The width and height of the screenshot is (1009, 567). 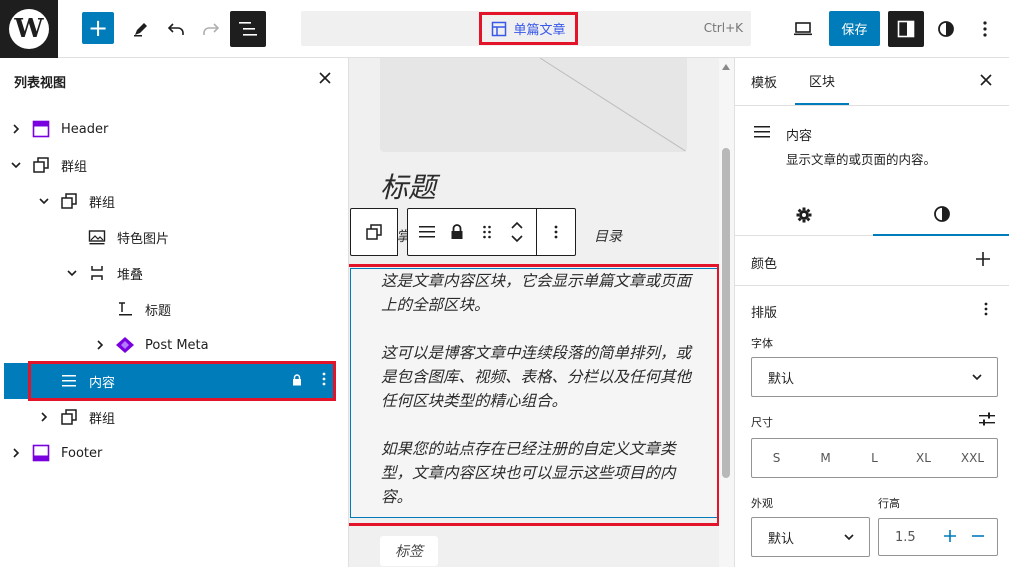 I want to click on close-list-view-button, so click(x=325, y=79).